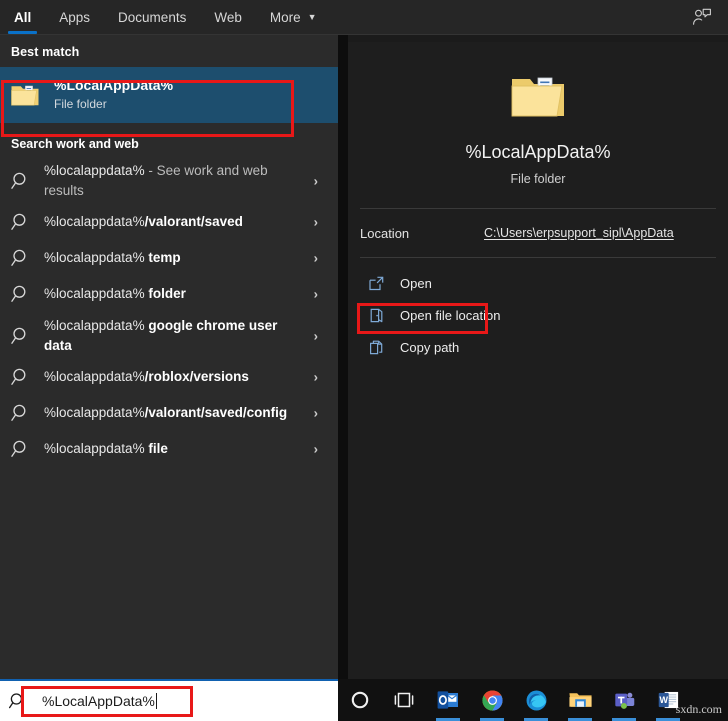 The width and height of the screenshot is (728, 721). I want to click on tab-more: More ▼, so click(293, 17).